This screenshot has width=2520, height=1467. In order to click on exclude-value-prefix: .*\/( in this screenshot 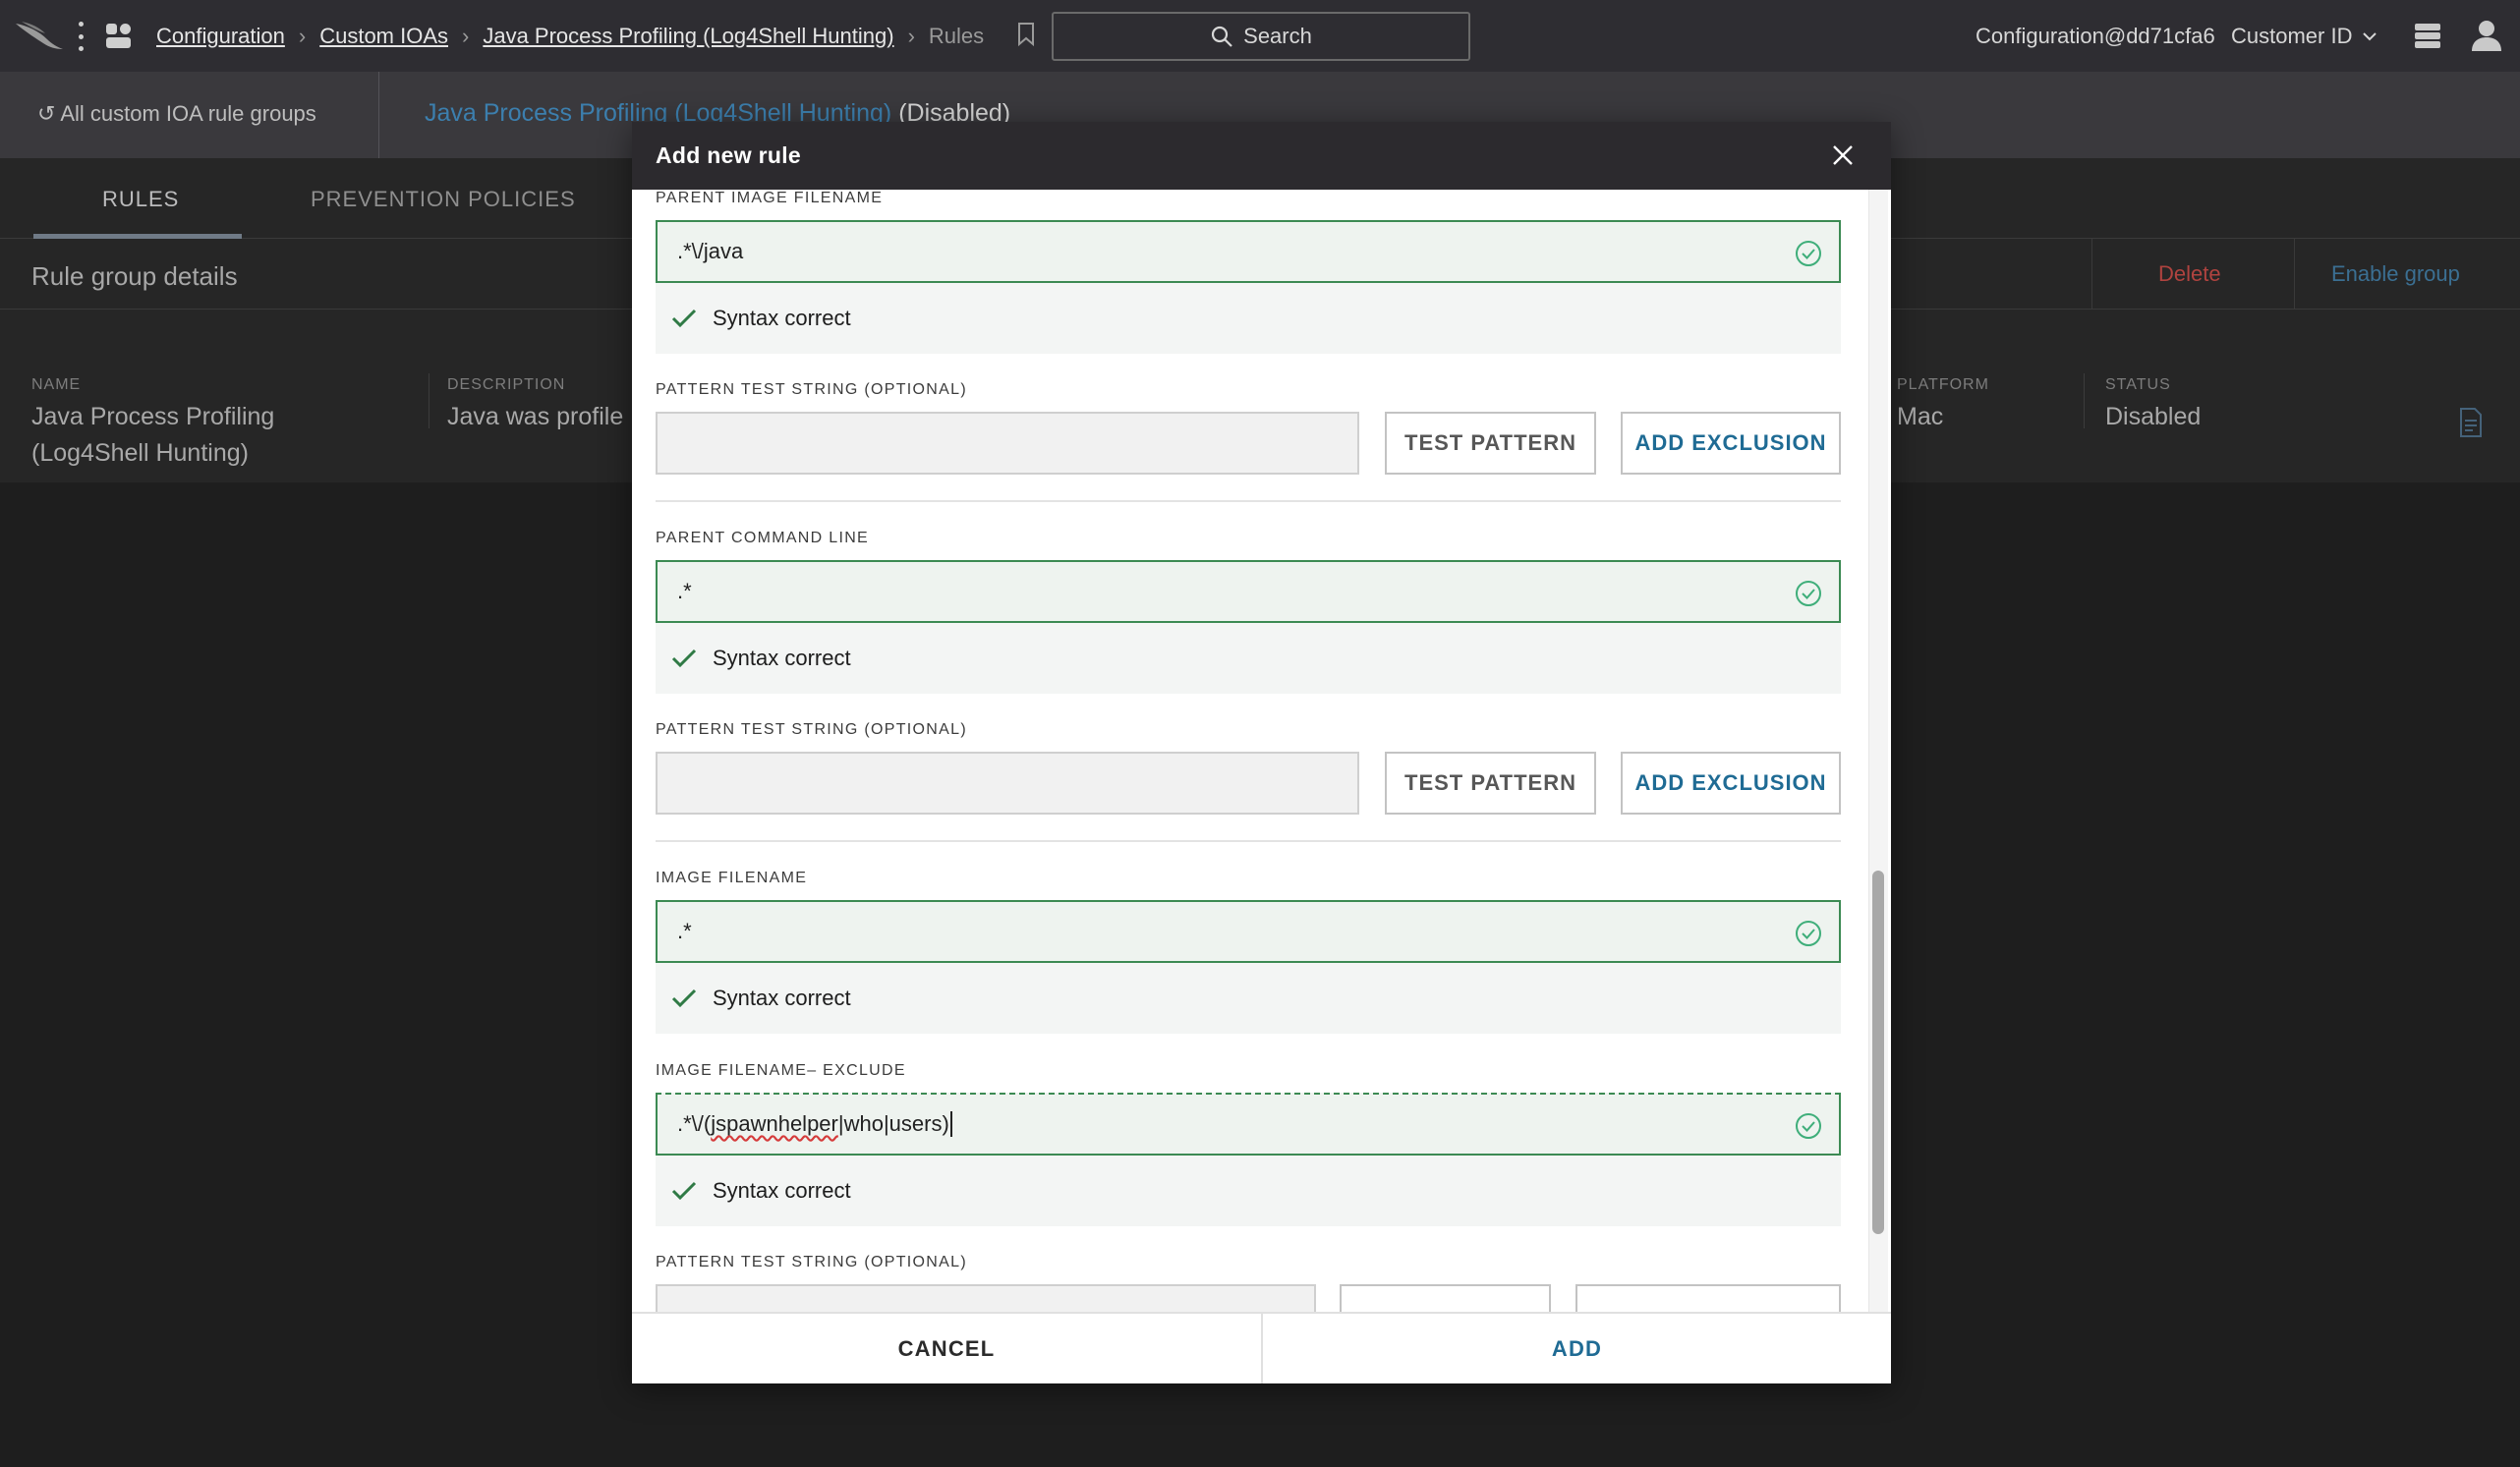, I will do `click(694, 1123)`.